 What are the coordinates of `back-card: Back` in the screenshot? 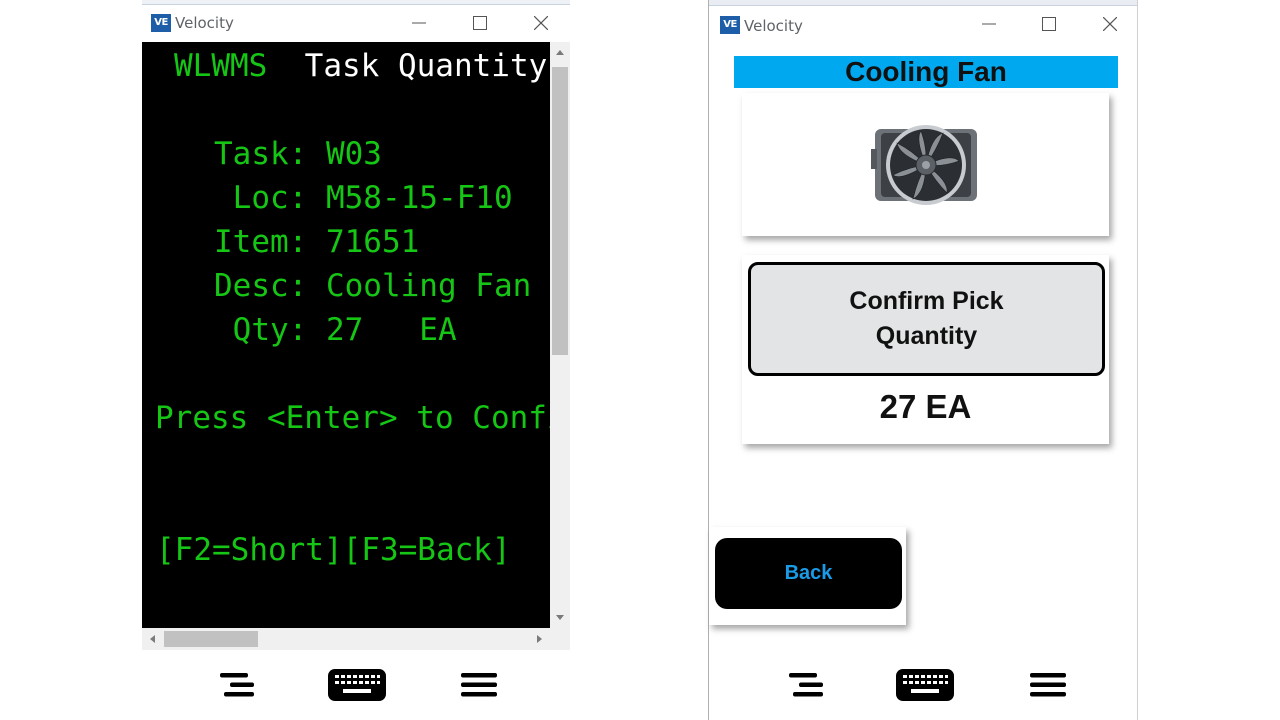 It's located at (807, 576).